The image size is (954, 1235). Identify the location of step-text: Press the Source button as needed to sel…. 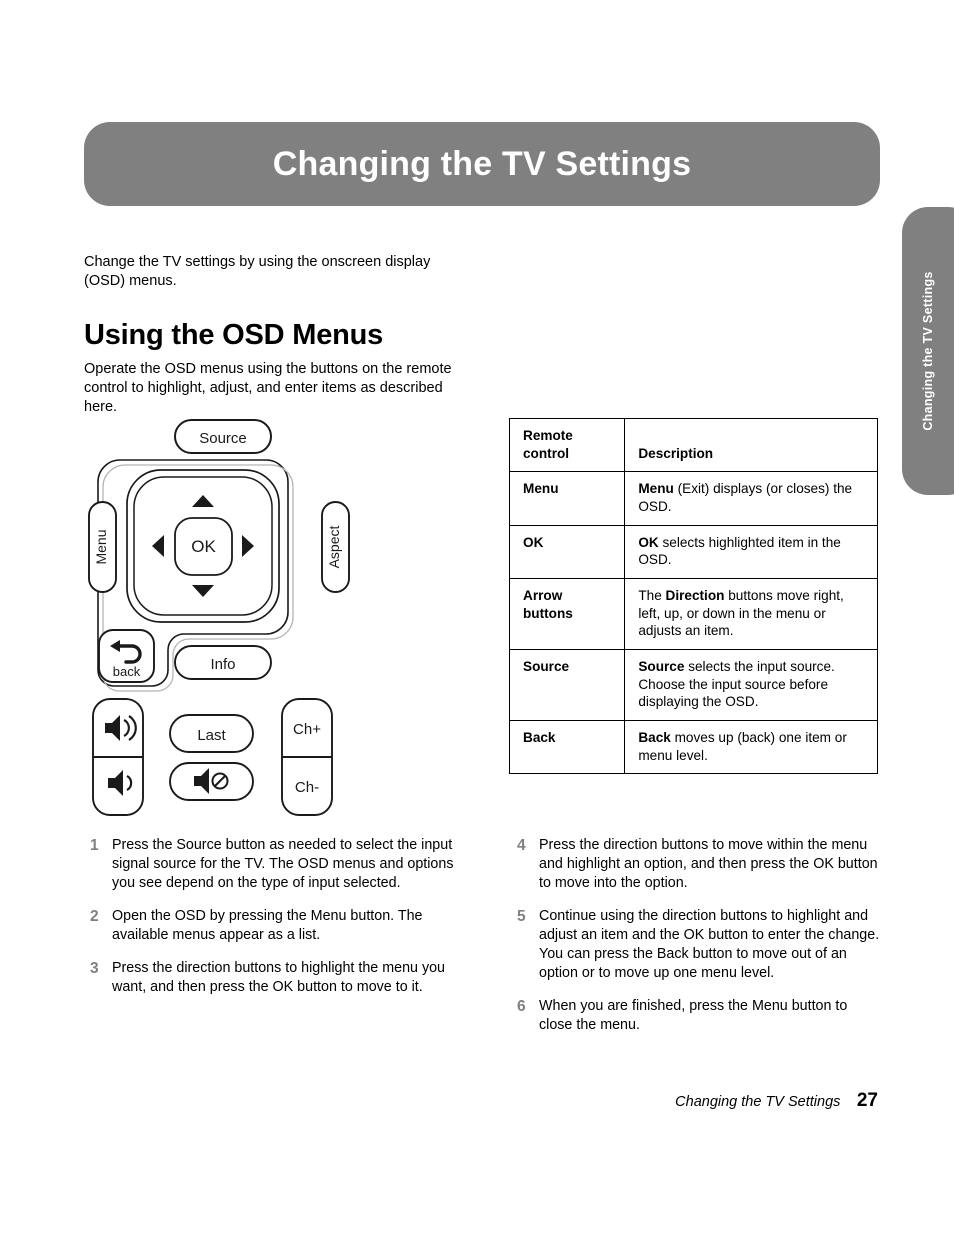
(283, 864).